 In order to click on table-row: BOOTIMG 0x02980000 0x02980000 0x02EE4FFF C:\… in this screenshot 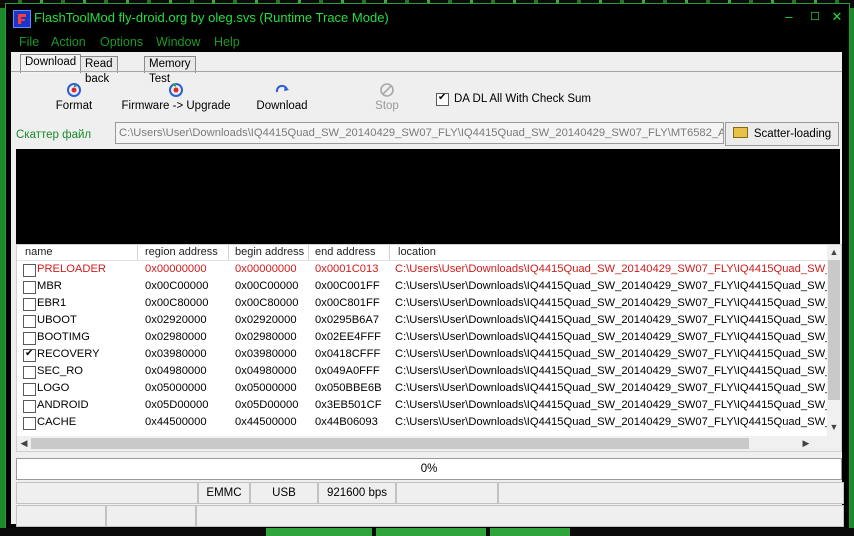, I will do `click(424, 337)`.